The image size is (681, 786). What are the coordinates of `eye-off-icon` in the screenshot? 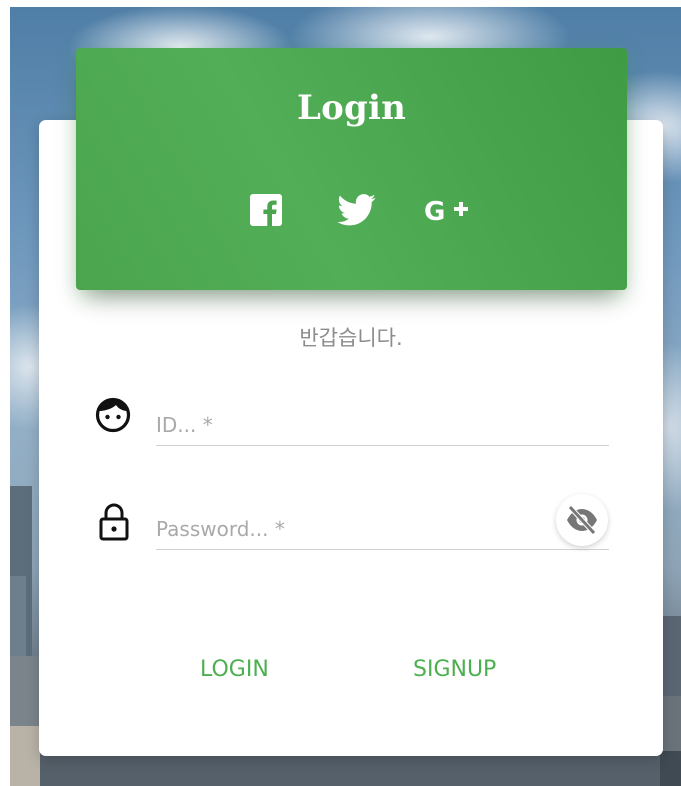 It's located at (582, 520).